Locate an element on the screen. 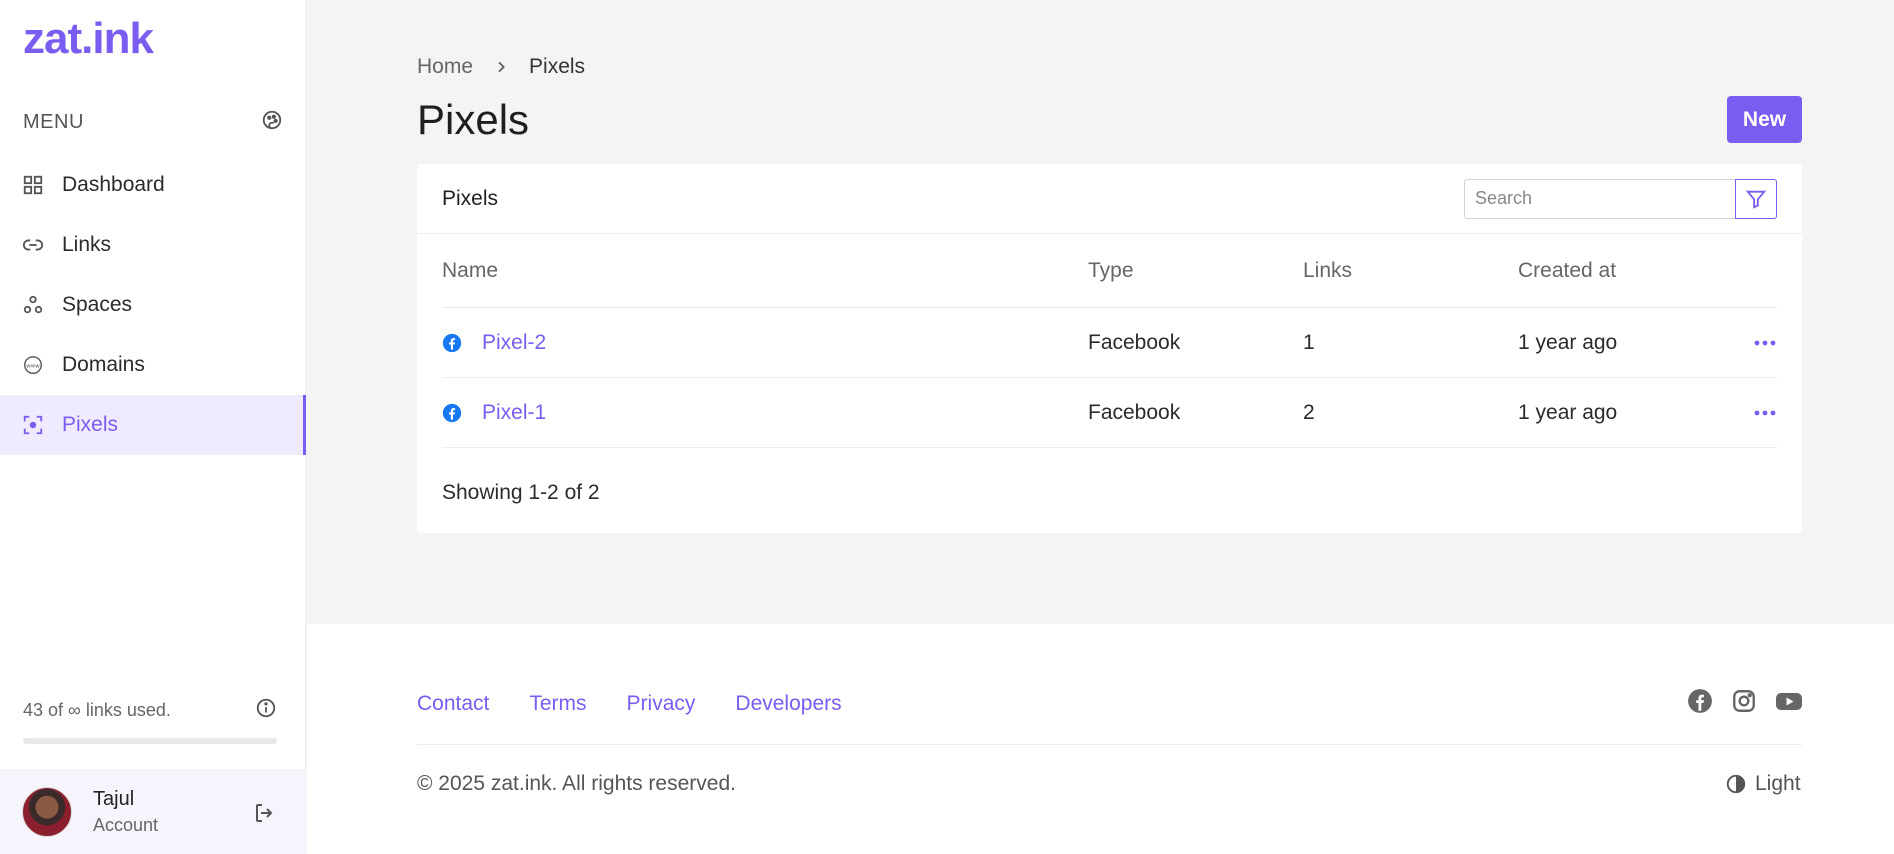  instagram-icon is located at coordinates (1744, 701).